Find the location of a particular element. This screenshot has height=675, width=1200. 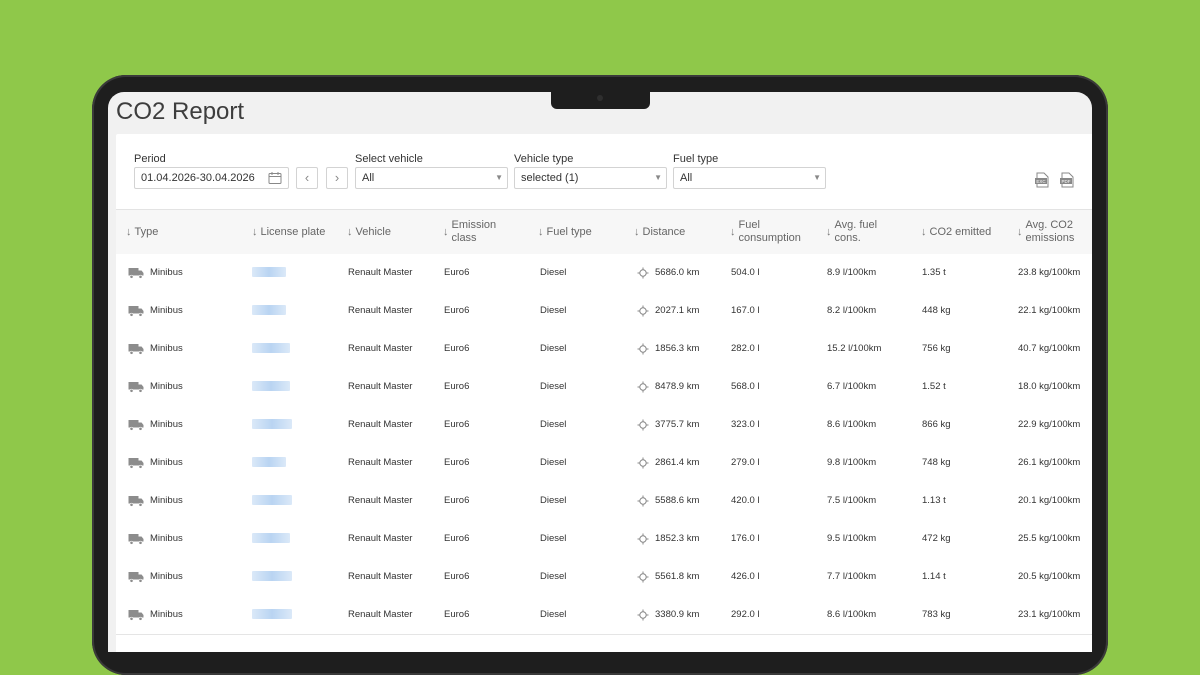

cell-distance: 2861.4 km is located at coordinates (677, 462).